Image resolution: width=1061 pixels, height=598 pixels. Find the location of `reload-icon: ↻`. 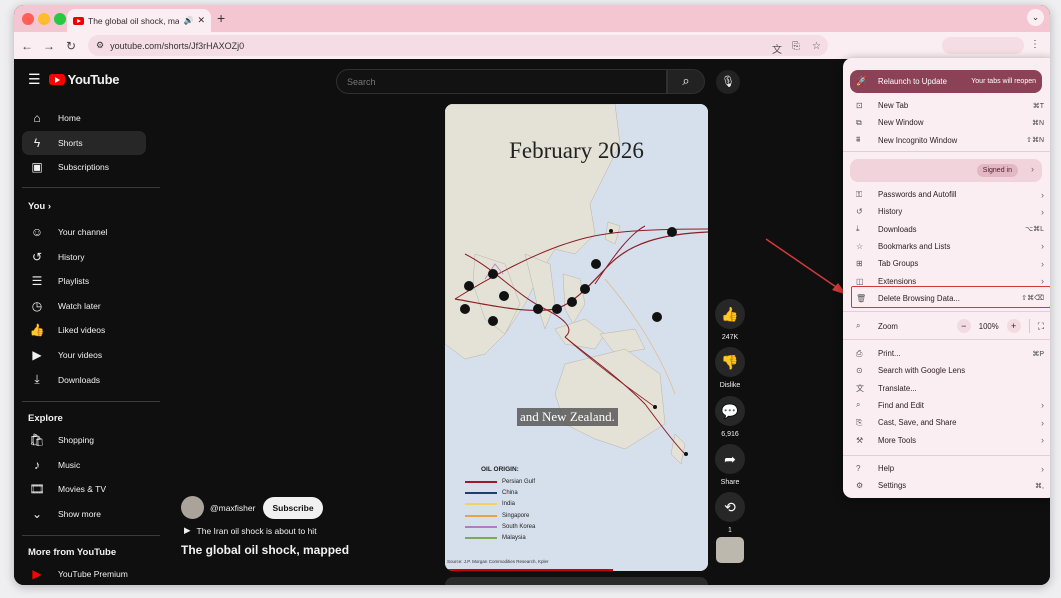

reload-icon: ↻ is located at coordinates (71, 46).